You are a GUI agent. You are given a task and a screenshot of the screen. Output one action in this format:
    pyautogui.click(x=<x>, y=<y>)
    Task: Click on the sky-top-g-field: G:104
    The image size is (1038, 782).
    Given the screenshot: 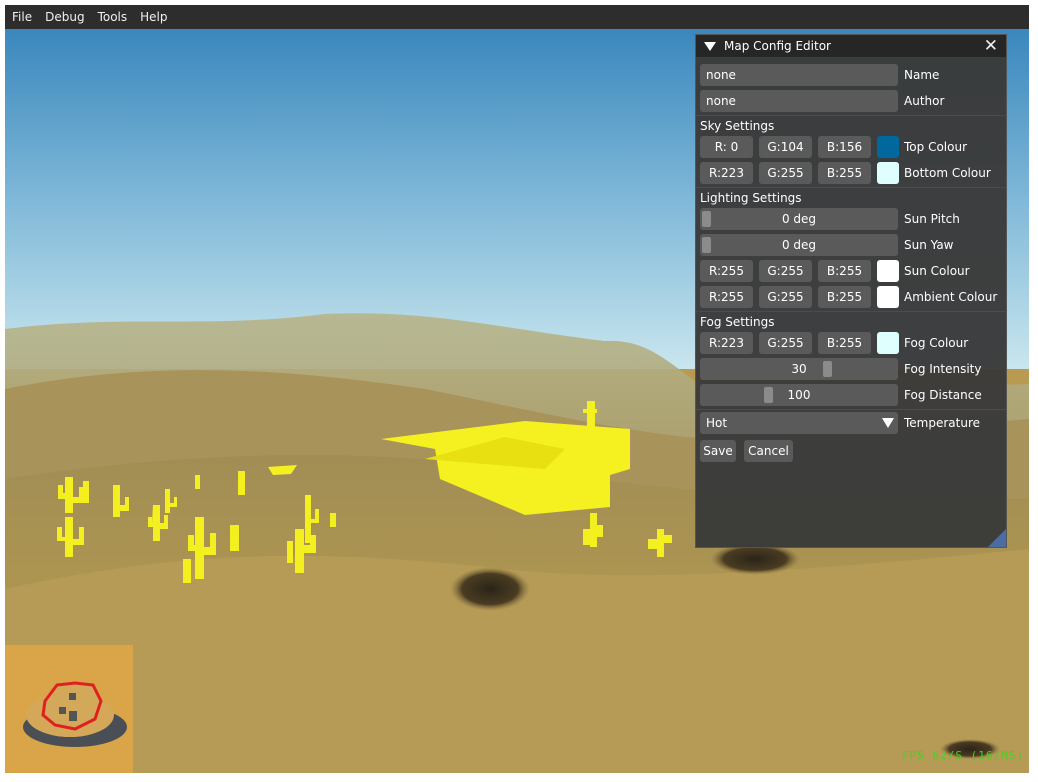 What is the action you would take?
    pyautogui.click(x=785, y=147)
    